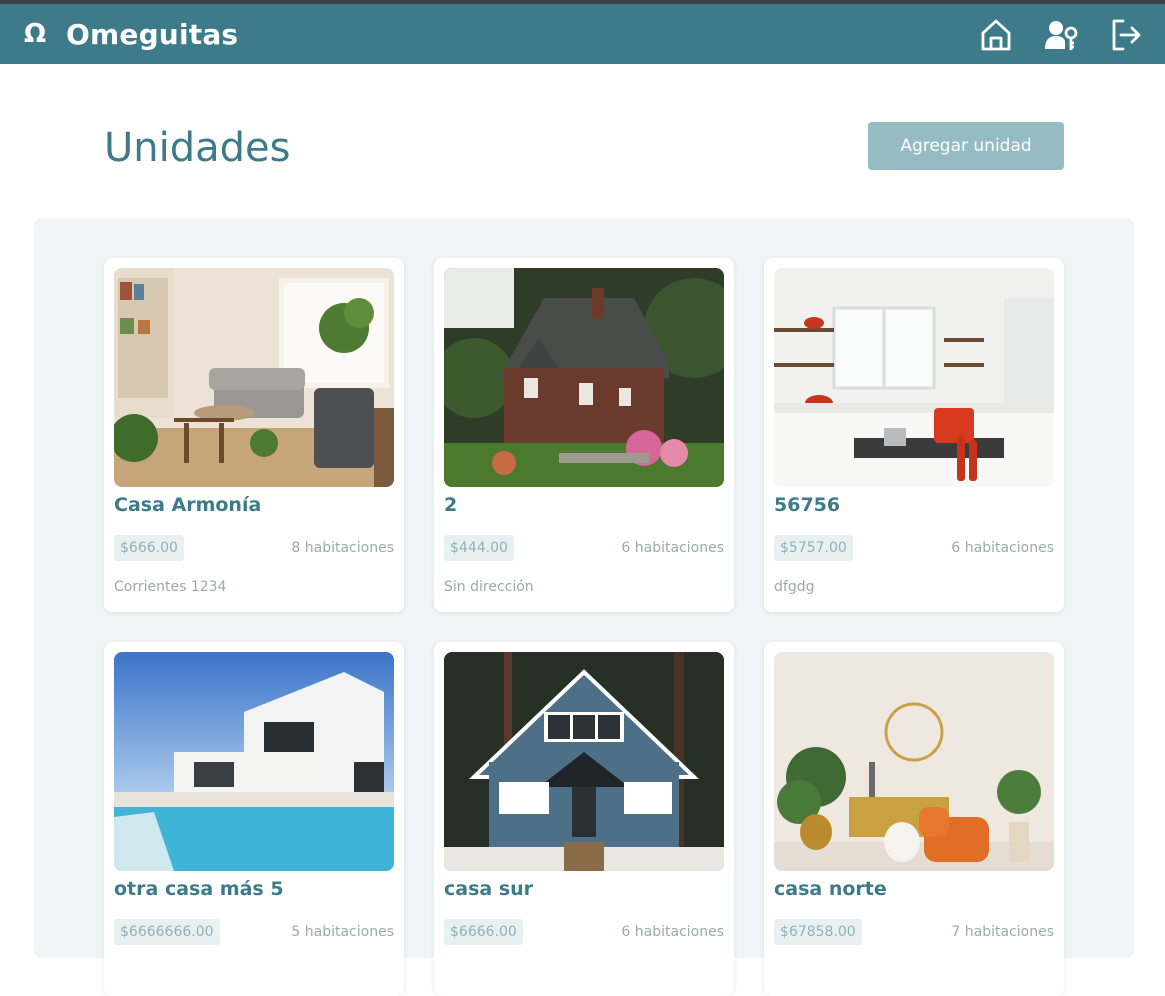  What do you see at coordinates (199, 889) in the screenshot?
I see `unit-name: otra casa más 5` at bounding box center [199, 889].